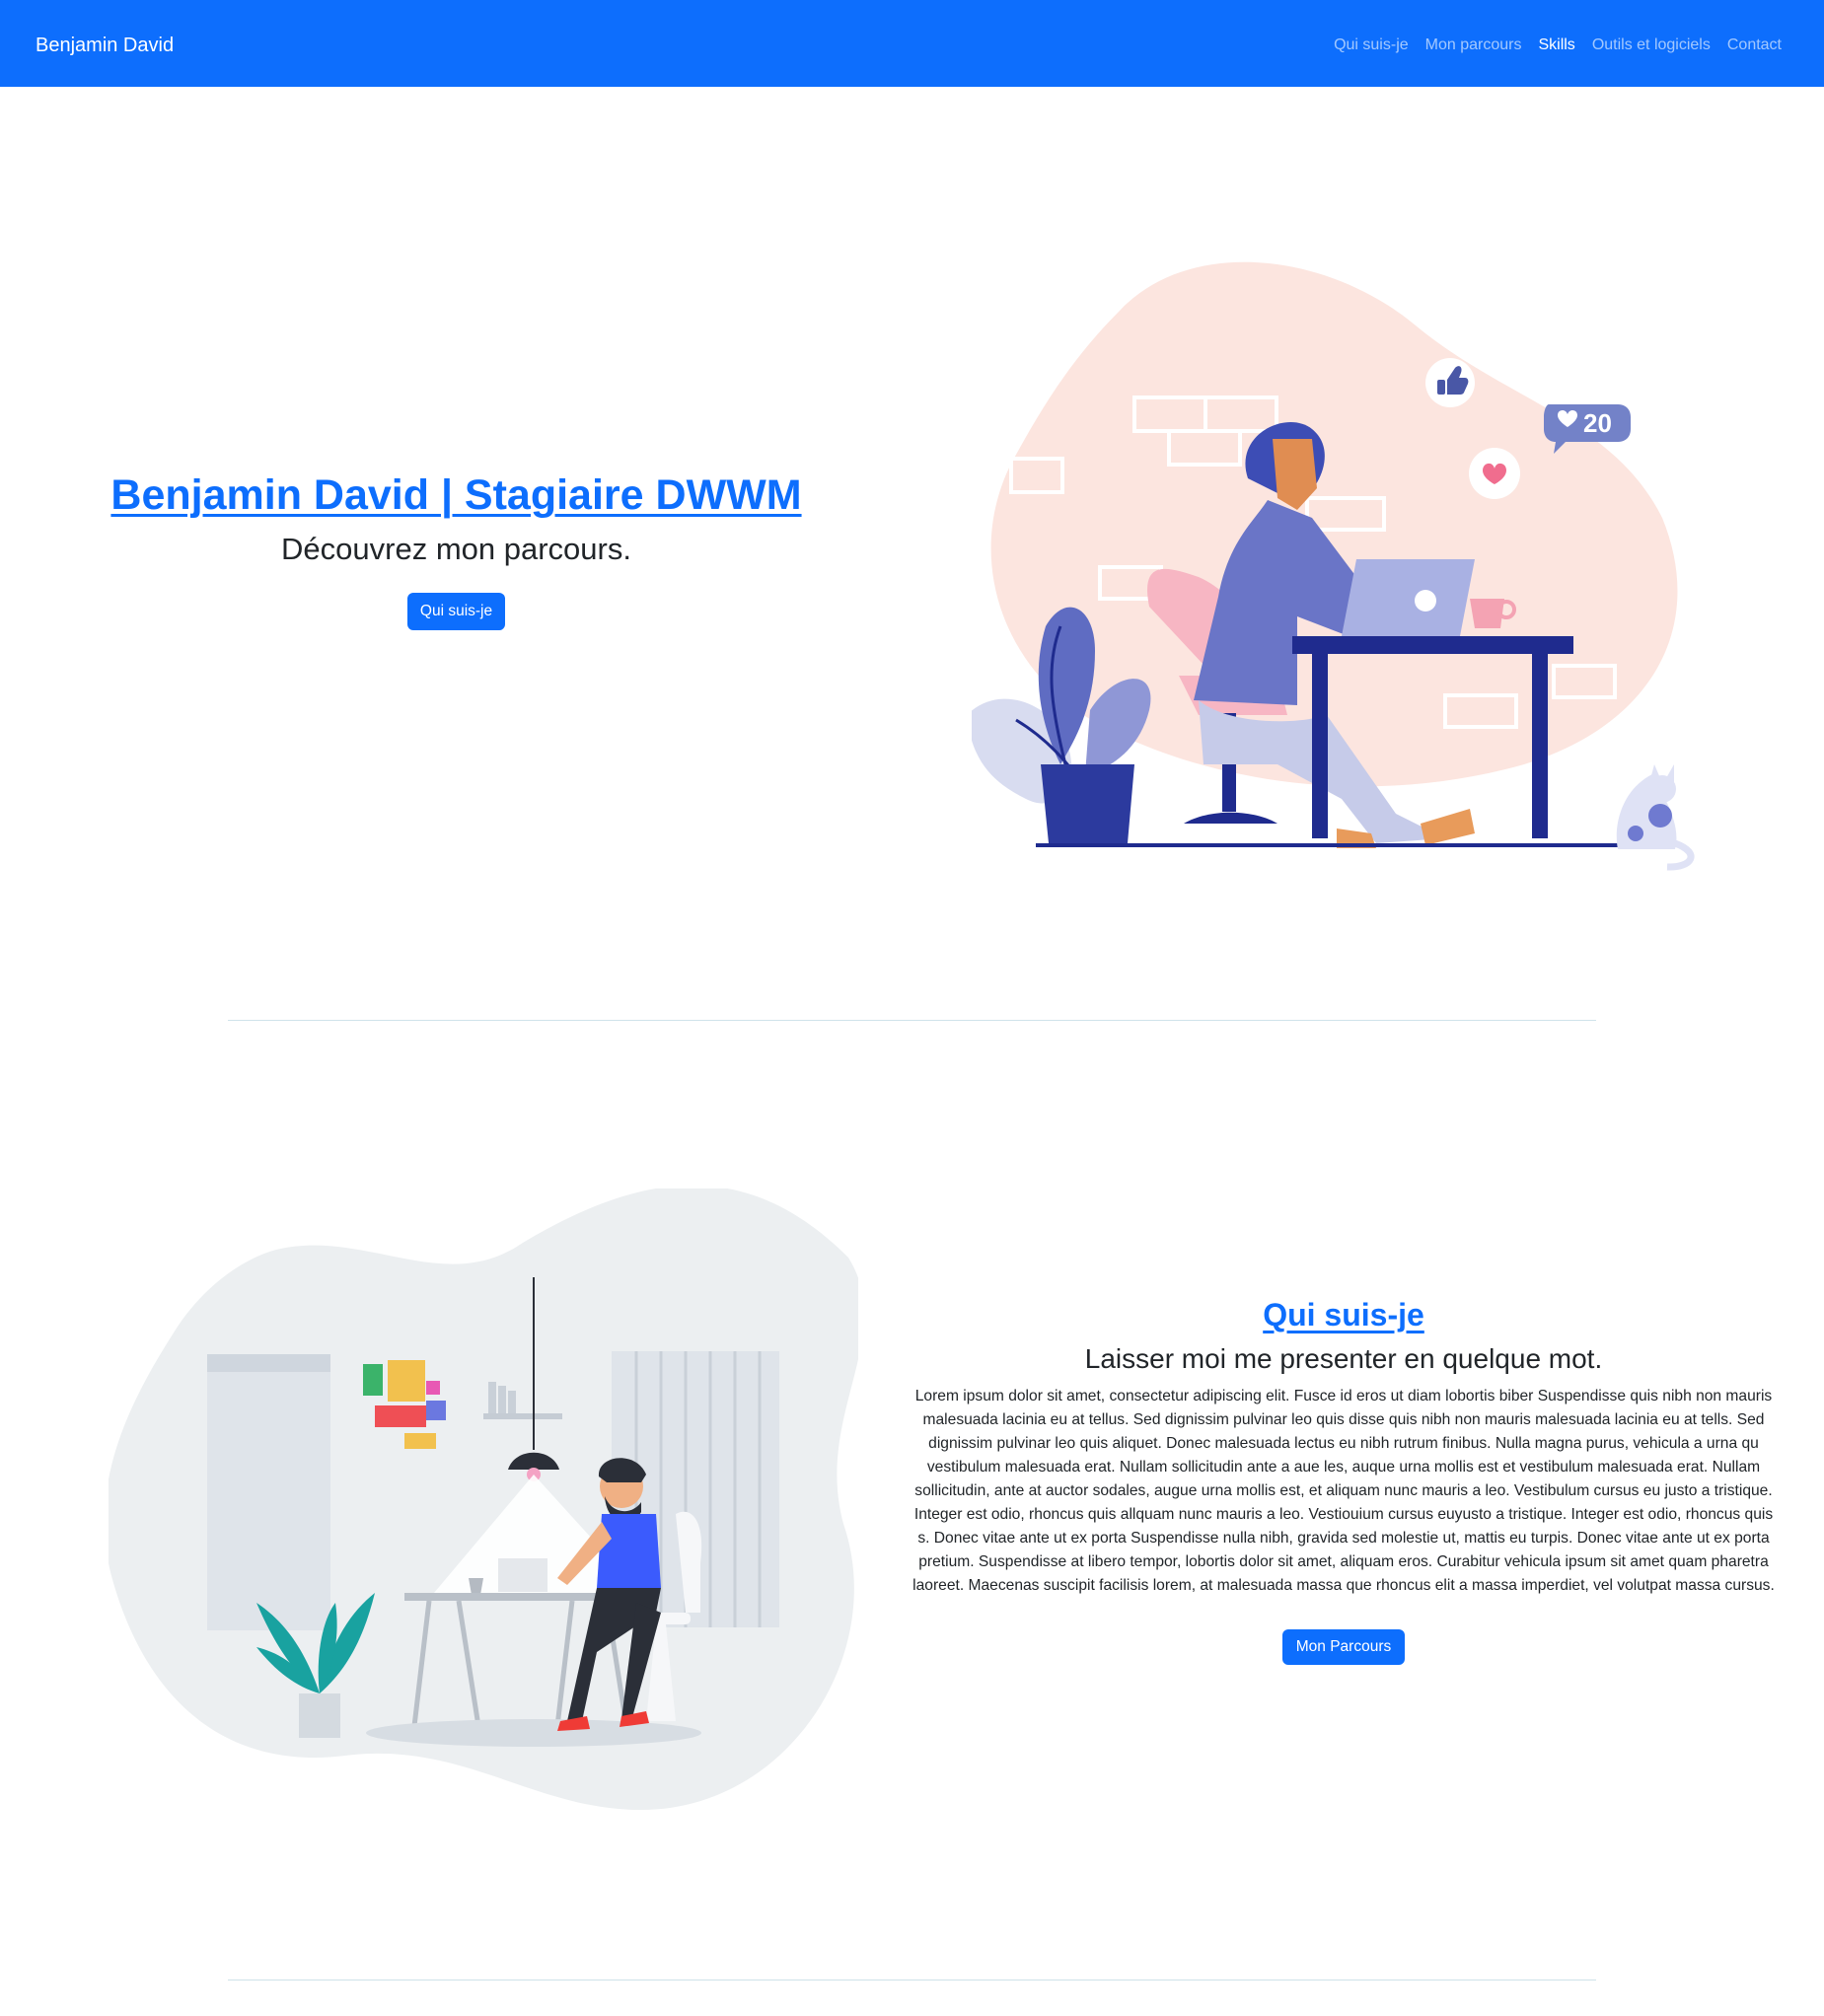 Image resolution: width=1824 pixels, height=2016 pixels. I want to click on laptop-screen, so click(1408, 597).